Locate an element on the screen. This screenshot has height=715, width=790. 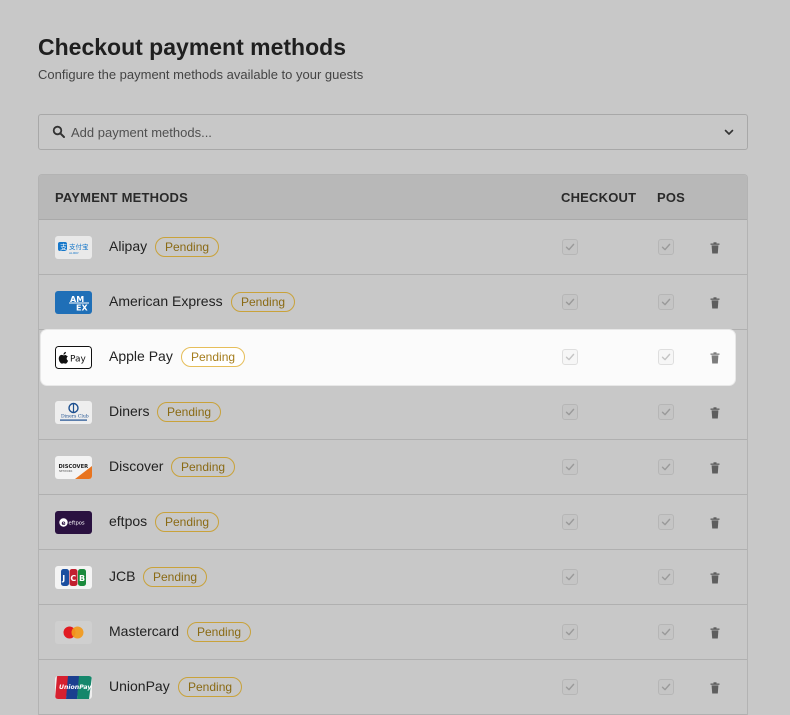
search-input is located at coordinates (391, 132).